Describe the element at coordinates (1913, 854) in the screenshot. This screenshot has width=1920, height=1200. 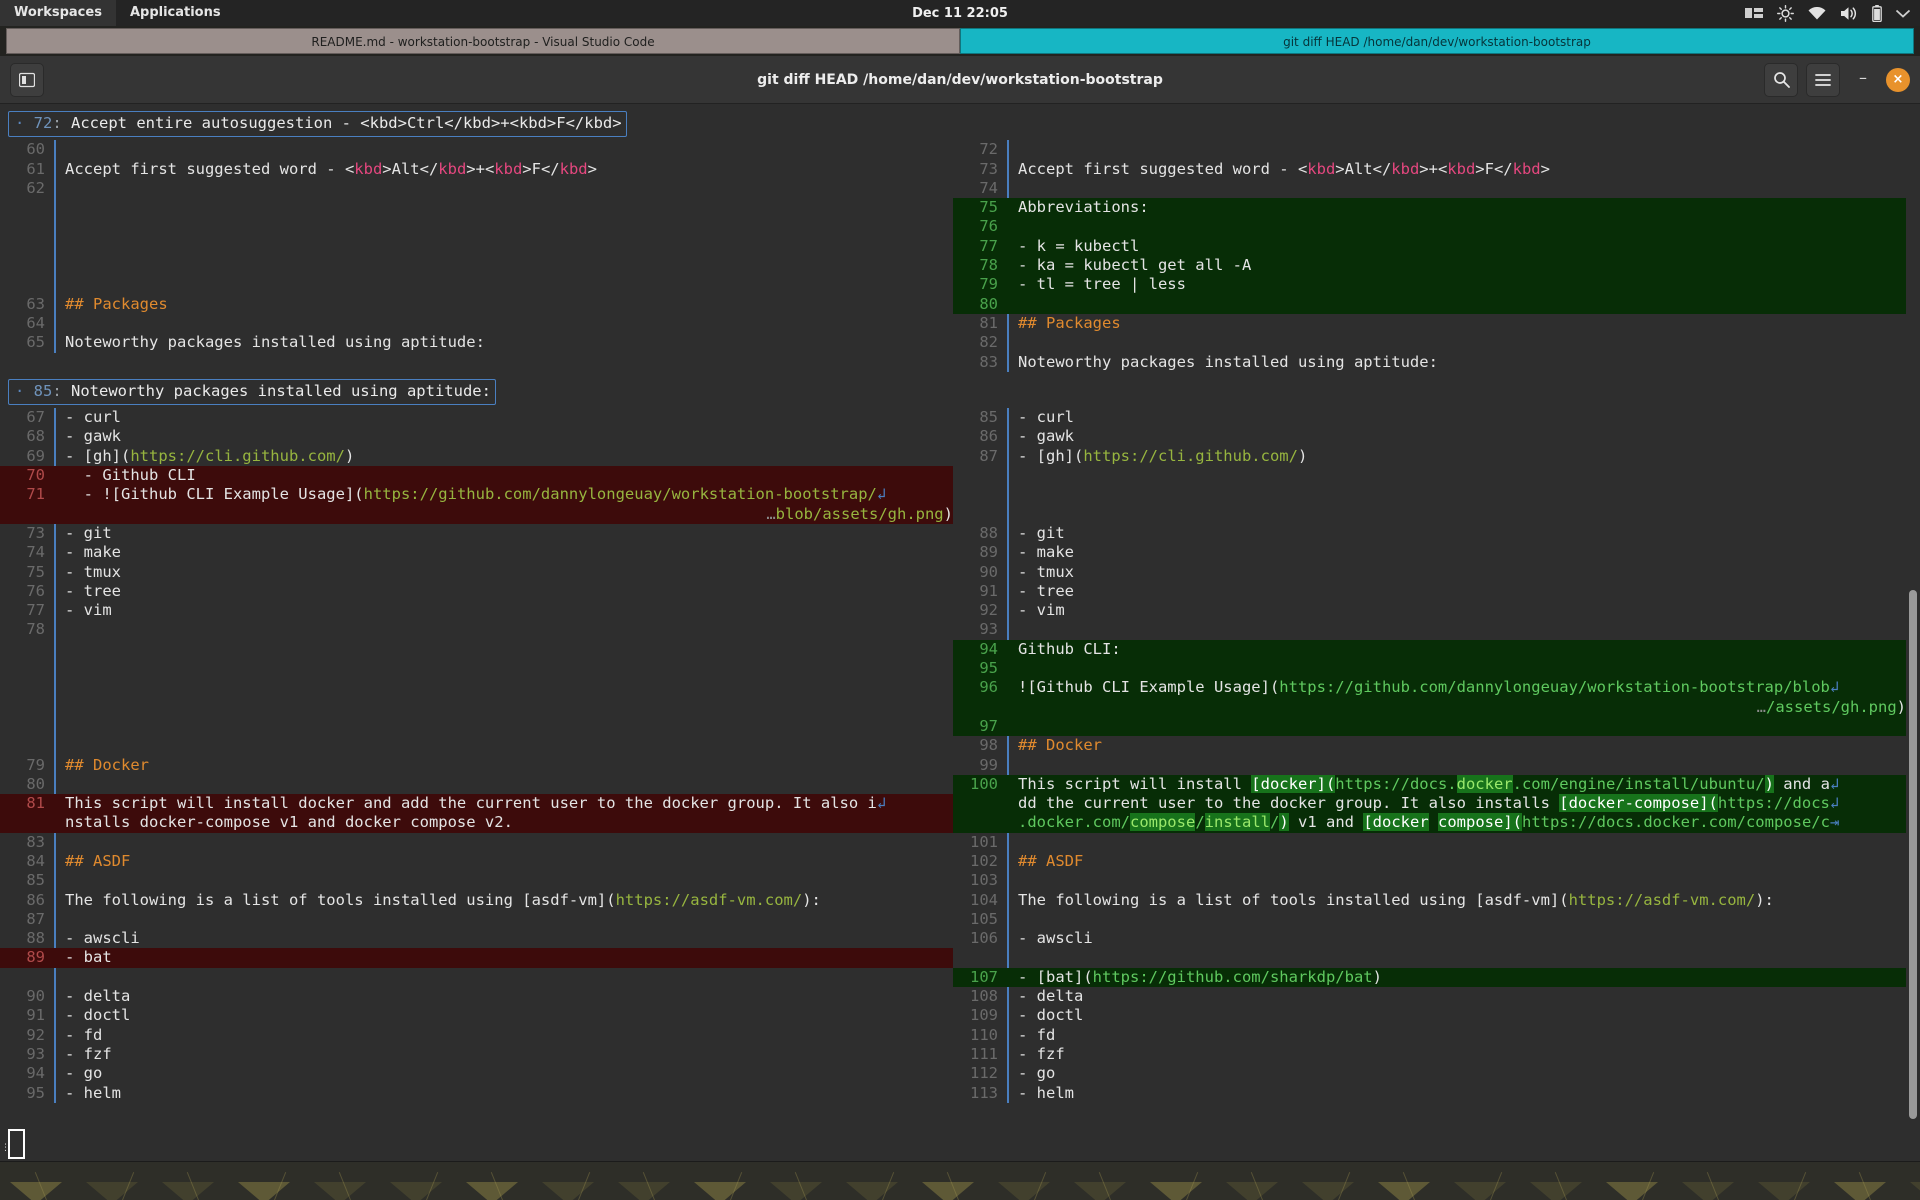
I see `scrollbar-thumb` at that location.